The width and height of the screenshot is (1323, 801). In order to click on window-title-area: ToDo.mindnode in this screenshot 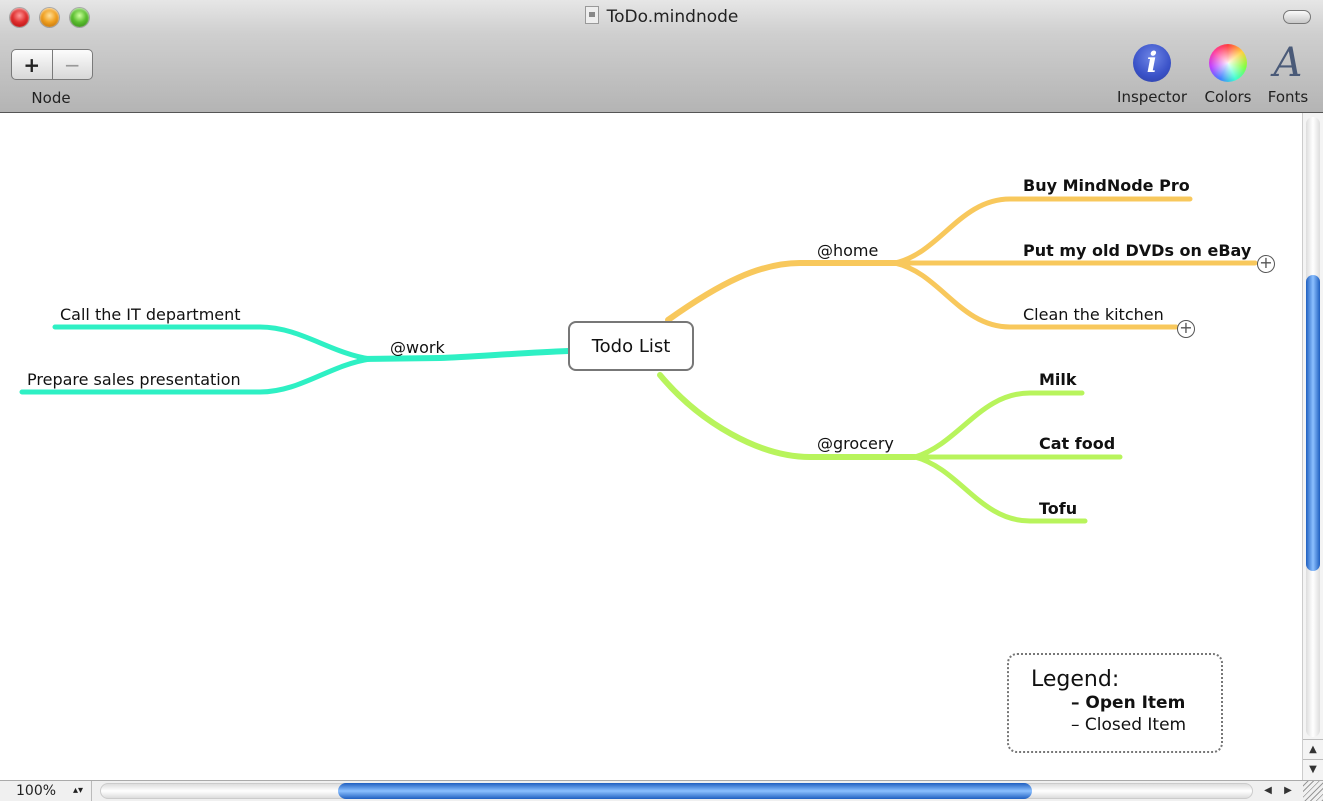, I will do `click(661, 16)`.